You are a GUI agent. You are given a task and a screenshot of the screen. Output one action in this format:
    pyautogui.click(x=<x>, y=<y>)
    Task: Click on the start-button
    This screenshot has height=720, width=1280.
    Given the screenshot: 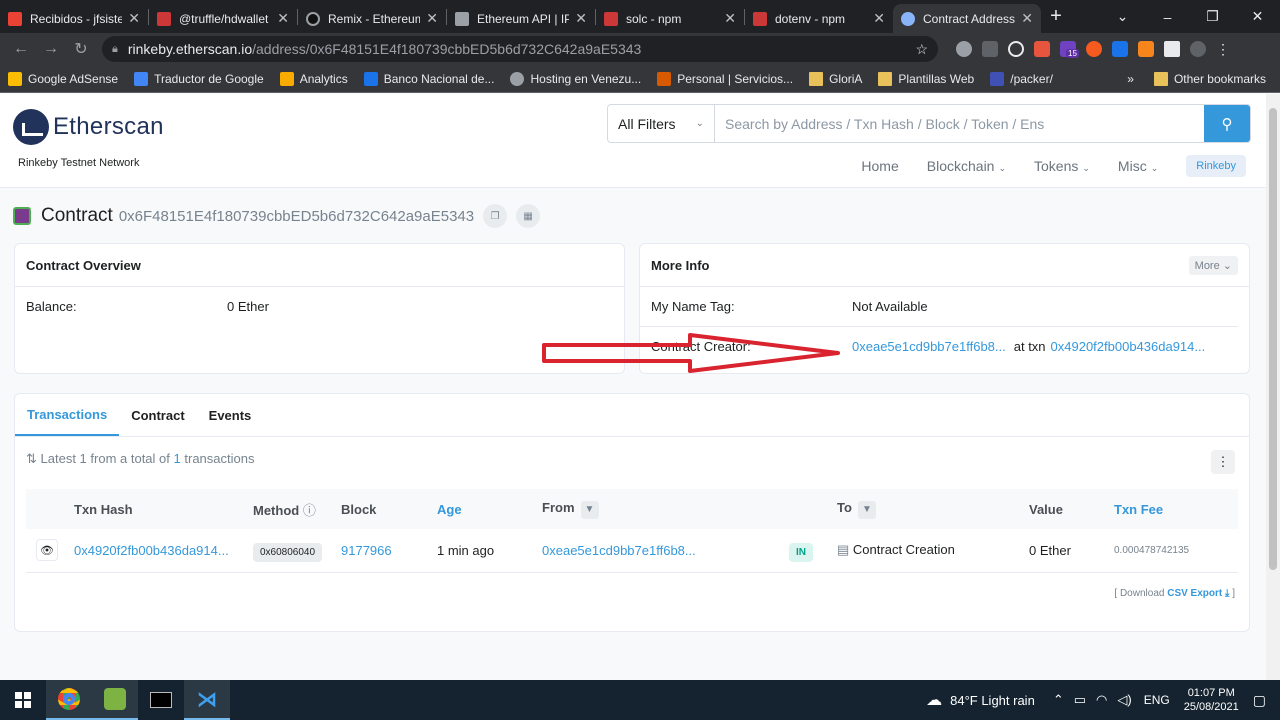 What is the action you would take?
    pyautogui.click(x=23, y=700)
    